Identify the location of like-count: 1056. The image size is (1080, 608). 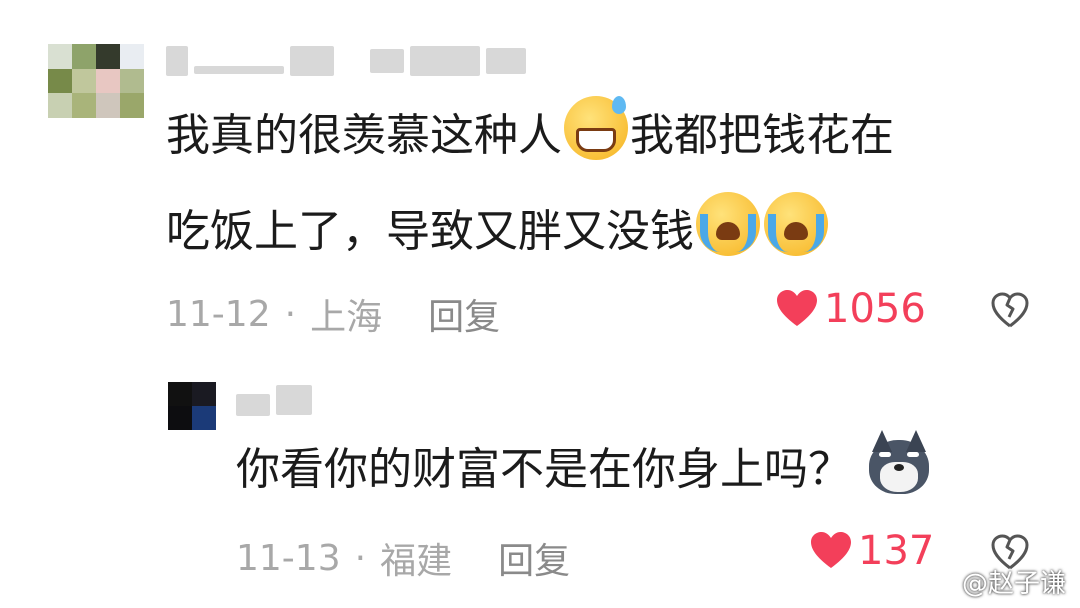
(875, 309).